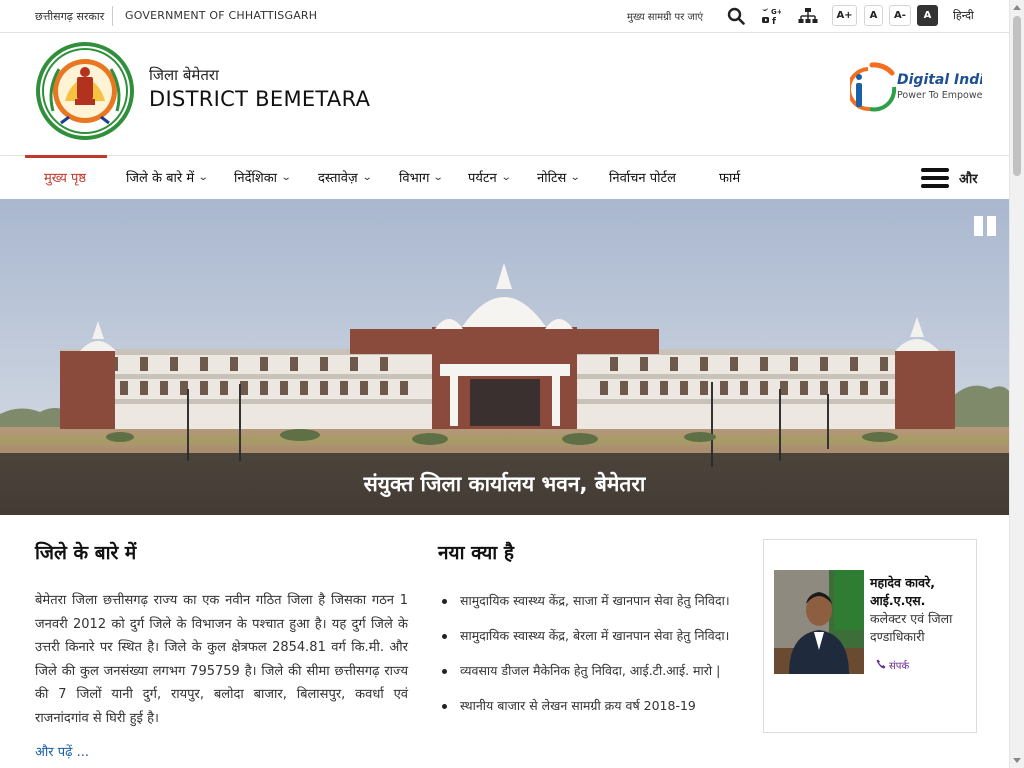 Image resolution: width=1024 pixels, height=768 pixels. What do you see at coordinates (935, 178) in the screenshot?
I see `hamburger-icon` at bounding box center [935, 178].